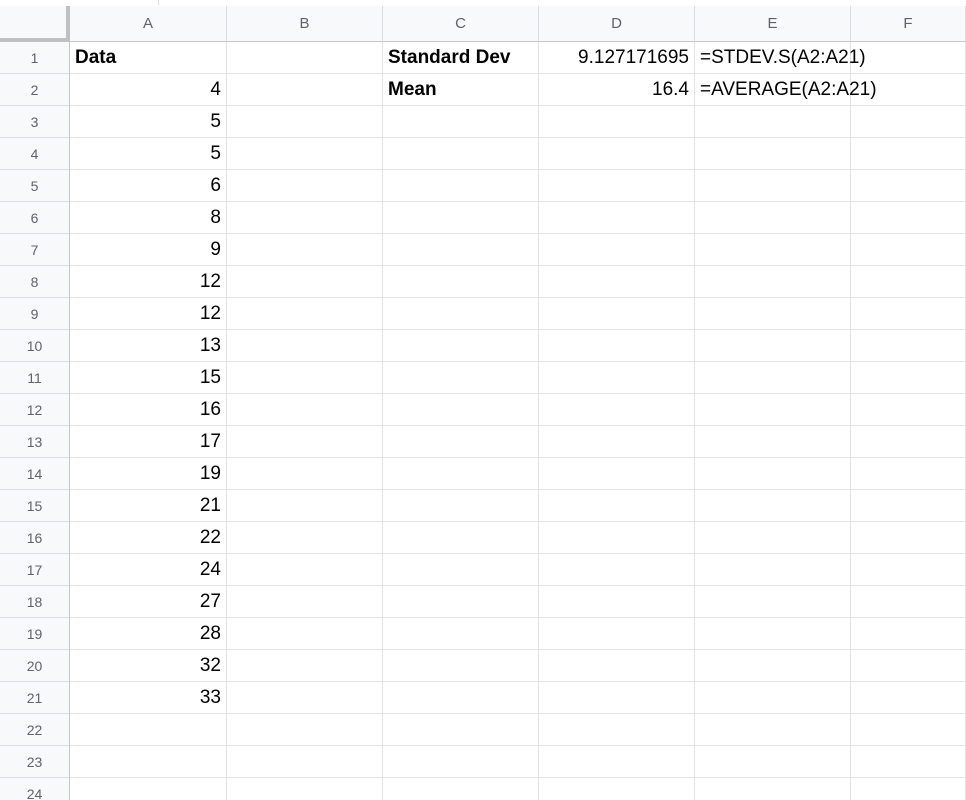  Describe the element at coordinates (617, 122) in the screenshot. I see `cell-d3` at that location.